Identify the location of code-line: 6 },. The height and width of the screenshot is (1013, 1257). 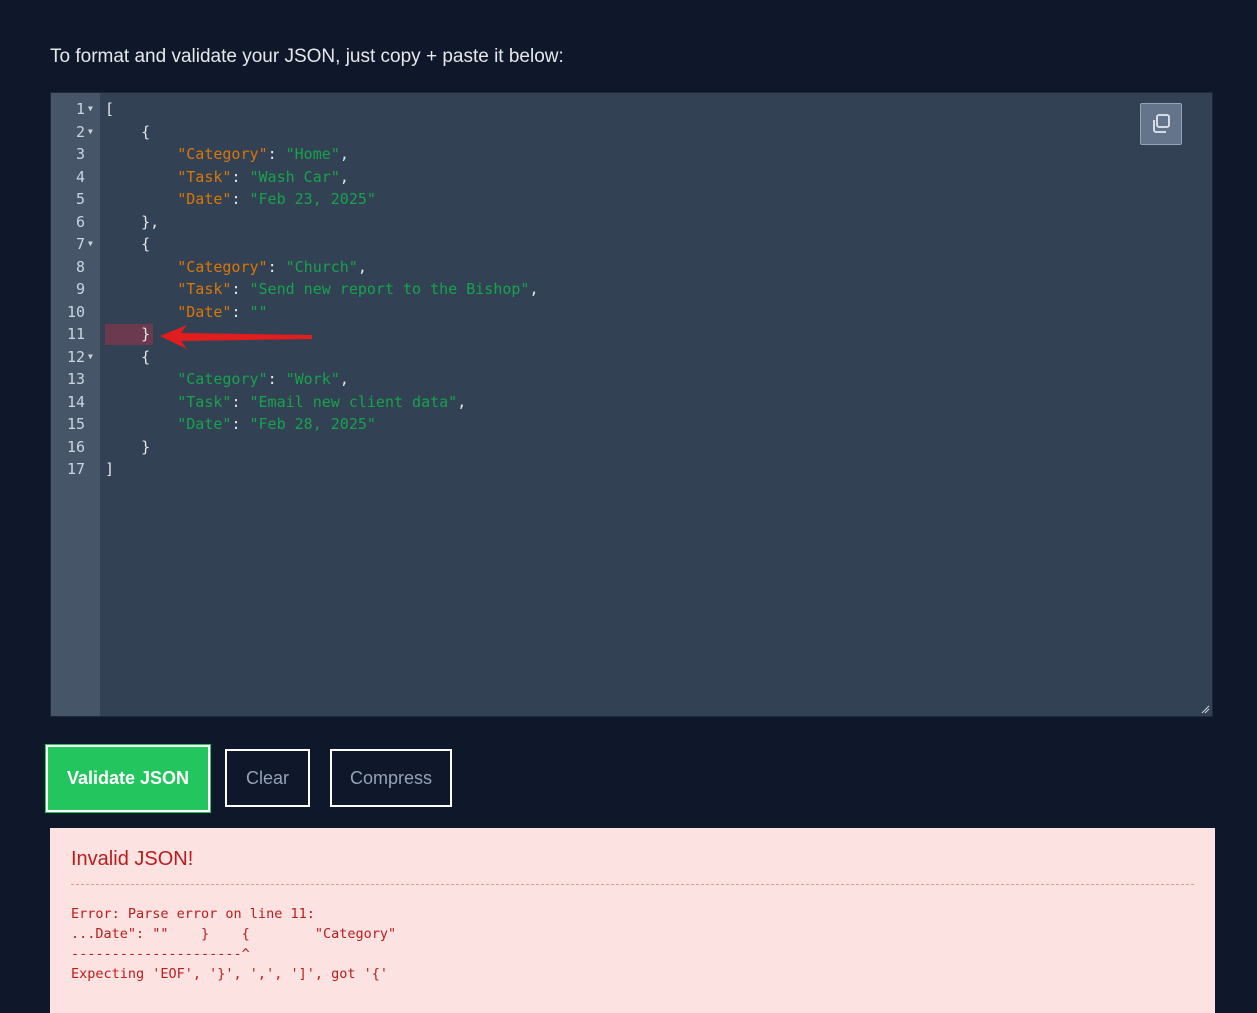
(631, 222).